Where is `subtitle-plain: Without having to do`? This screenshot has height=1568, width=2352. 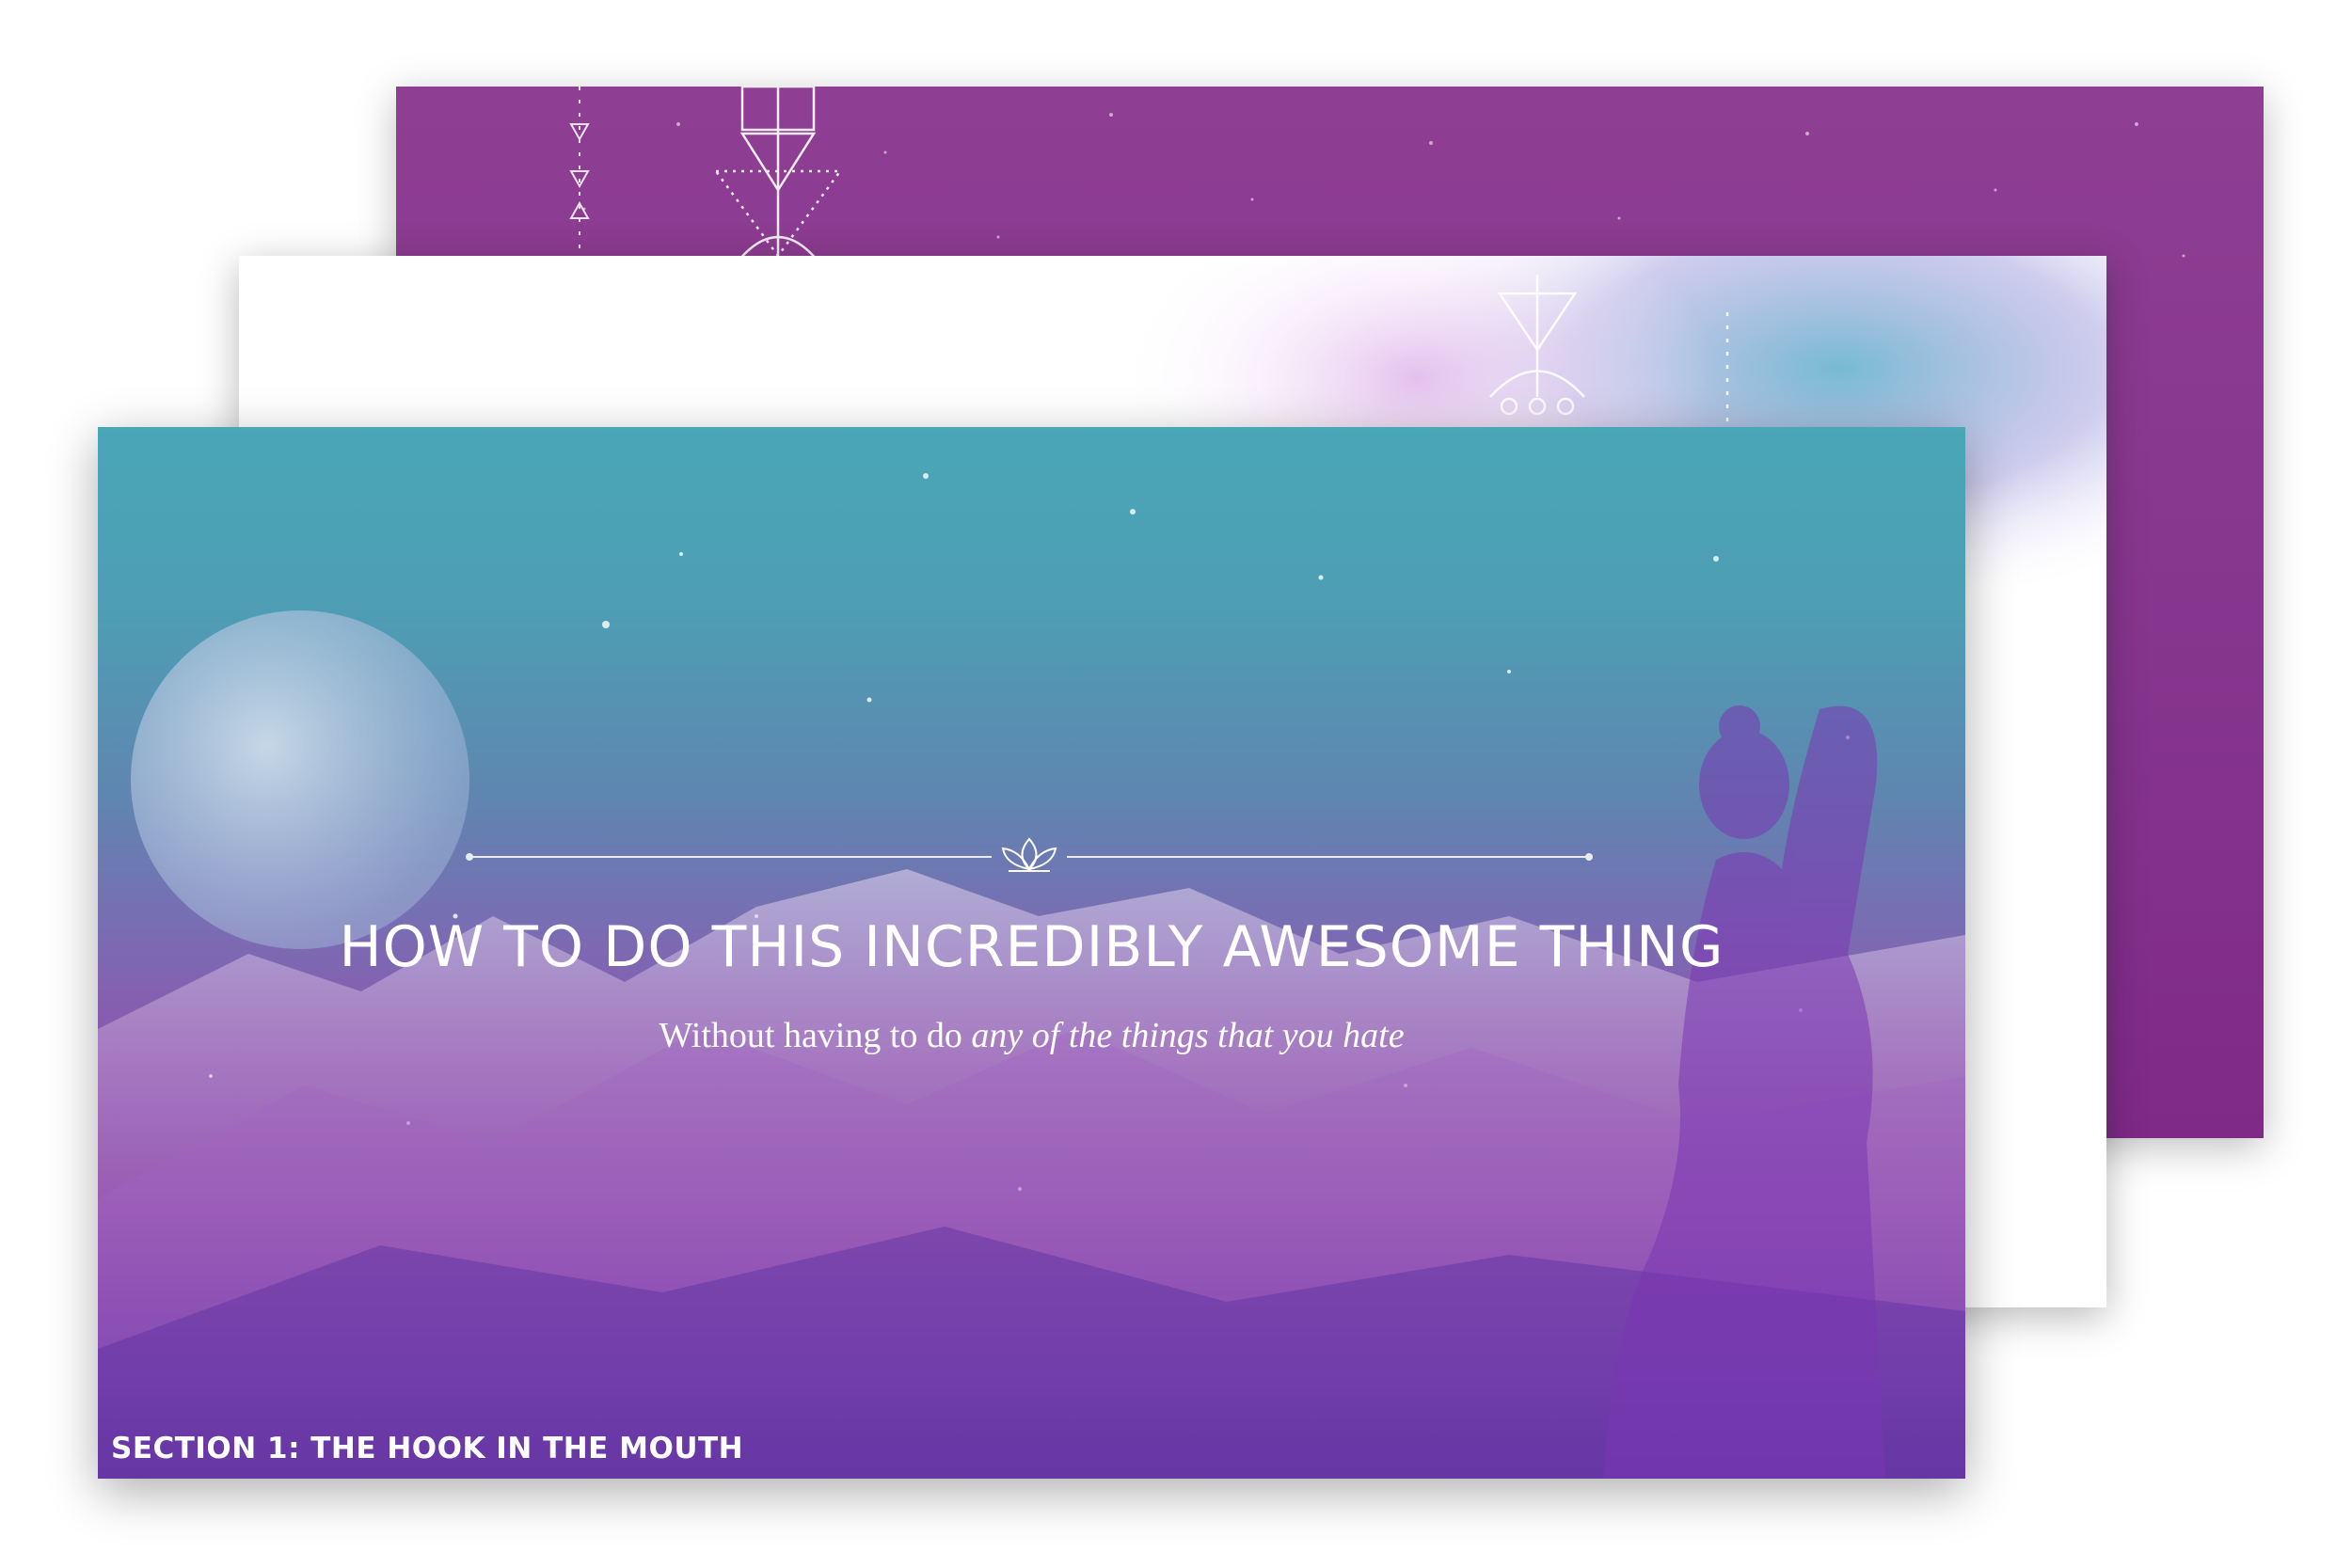 subtitle-plain: Without having to do is located at coordinates (815, 1035).